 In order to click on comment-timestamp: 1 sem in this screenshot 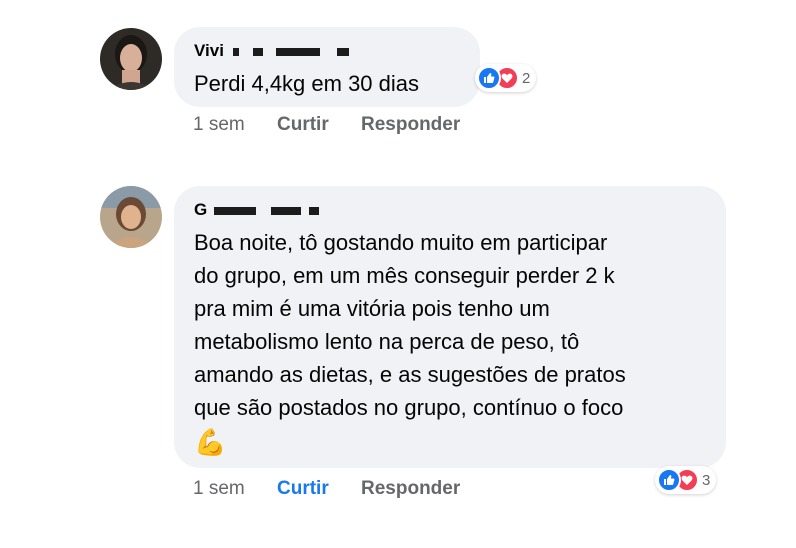, I will do `click(235, 489)`.